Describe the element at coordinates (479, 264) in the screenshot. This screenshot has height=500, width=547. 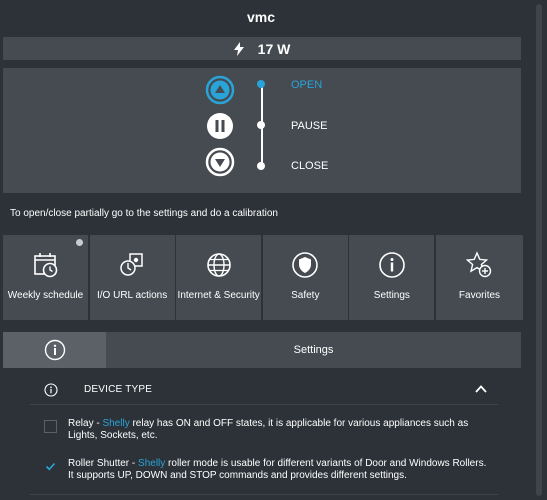
I see `star-add-icon` at that location.